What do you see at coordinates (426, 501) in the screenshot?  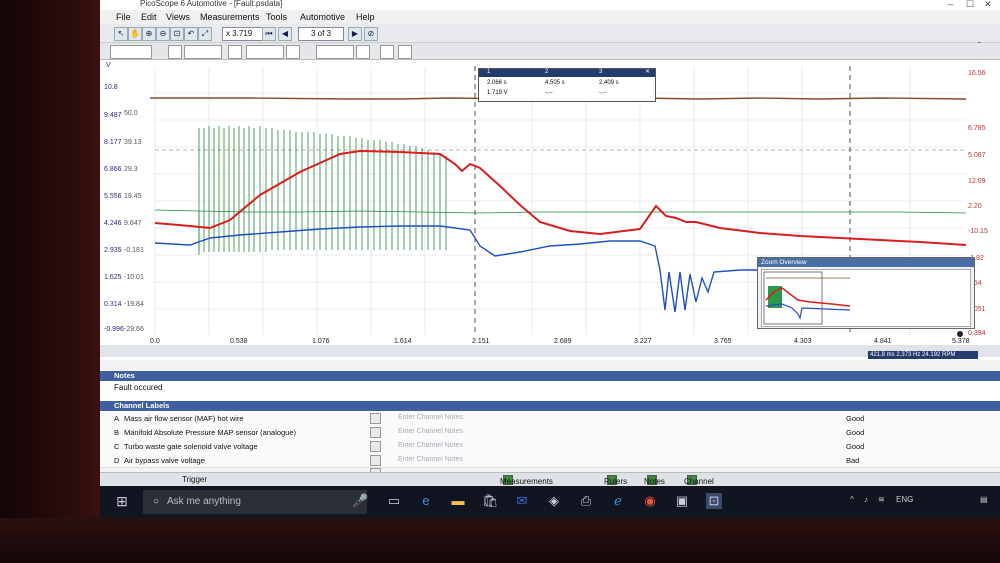 I see `edge-icon: e` at bounding box center [426, 501].